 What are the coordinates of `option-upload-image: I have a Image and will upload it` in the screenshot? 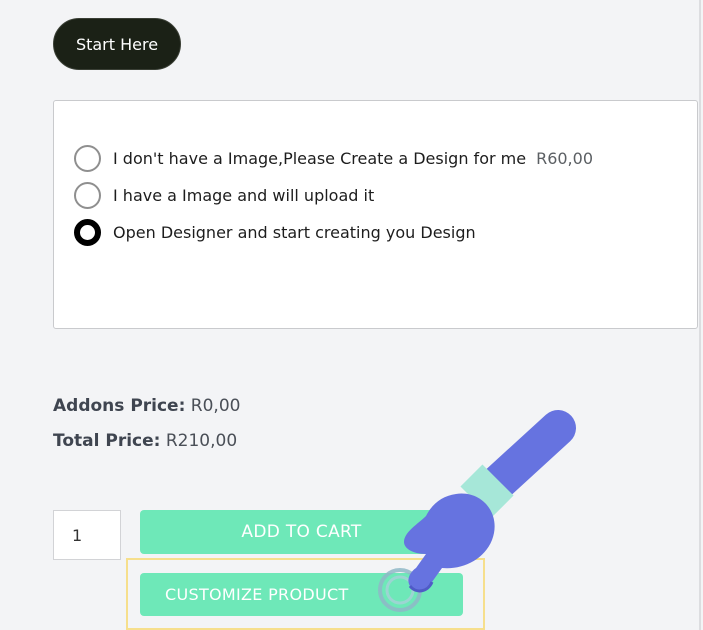 It's located at (224, 195).